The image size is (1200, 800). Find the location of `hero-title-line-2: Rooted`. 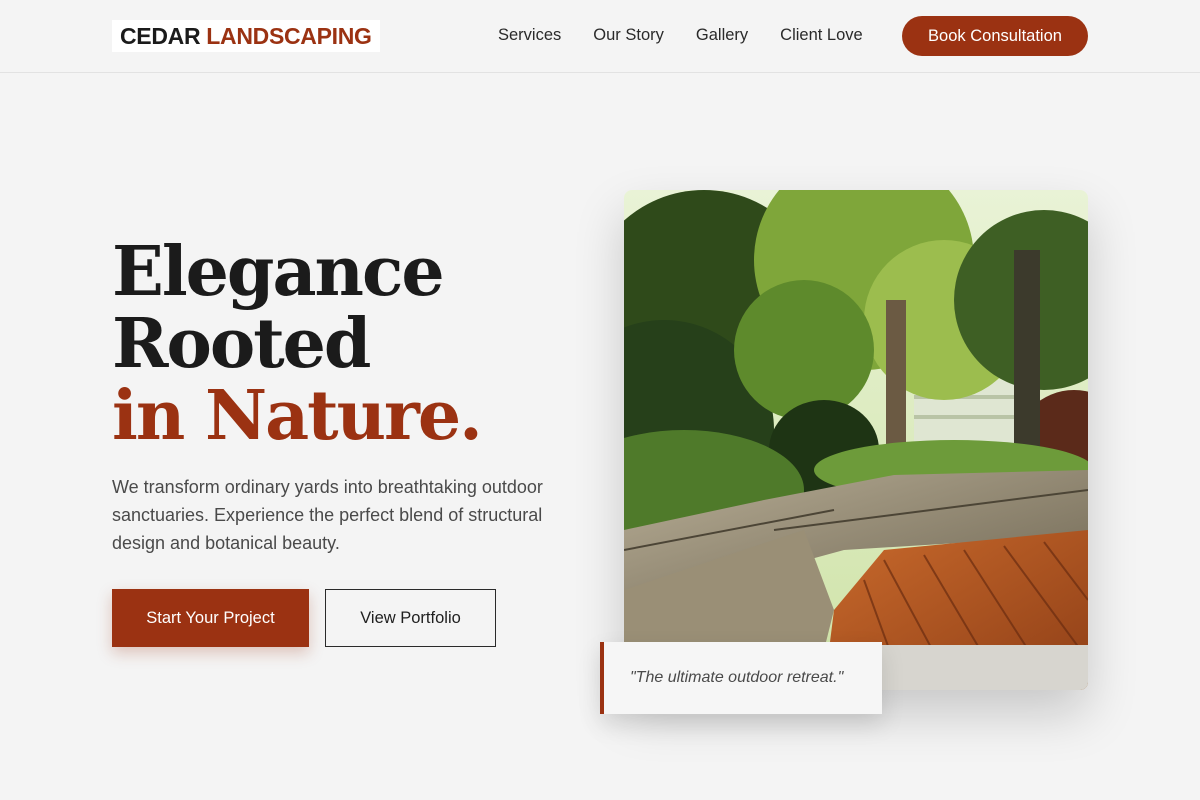

hero-title-line-2: Rooted is located at coordinates (241, 344).